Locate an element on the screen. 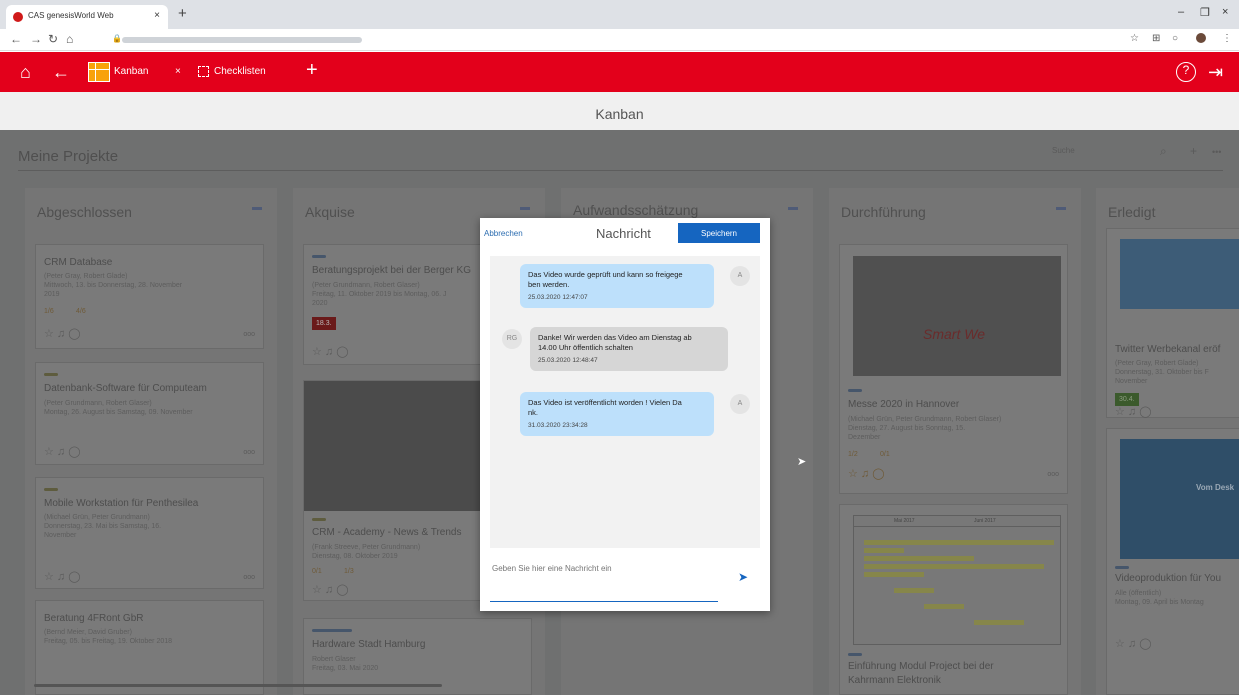  message-input-wrapper is located at coordinates (604, 578).